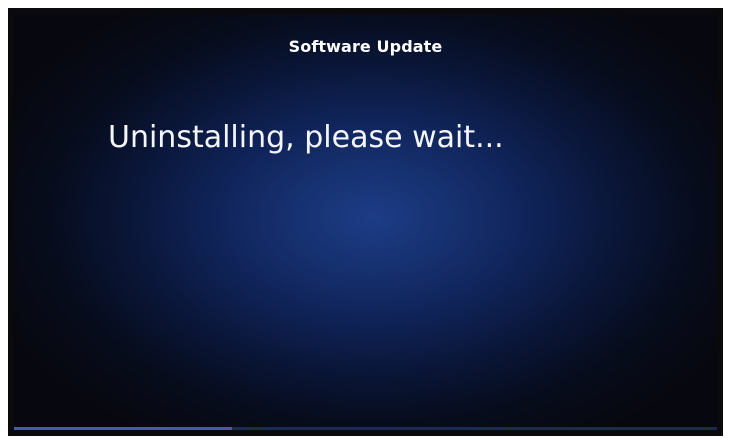 This screenshot has height=443, width=731. What do you see at coordinates (365, 46) in the screenshot?
I see `screen-title: Software Update` at bounding box center [365, 46].